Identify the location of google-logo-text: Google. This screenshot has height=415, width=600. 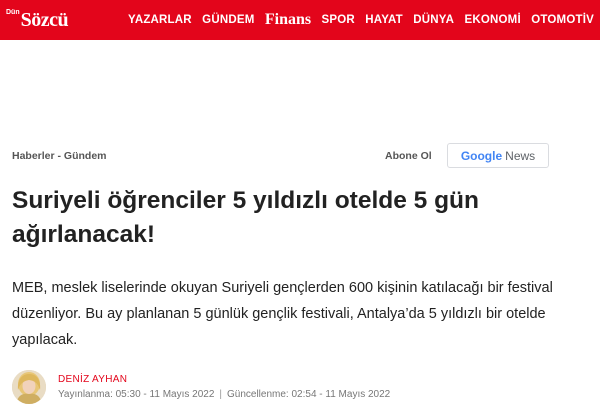
(481, 155).